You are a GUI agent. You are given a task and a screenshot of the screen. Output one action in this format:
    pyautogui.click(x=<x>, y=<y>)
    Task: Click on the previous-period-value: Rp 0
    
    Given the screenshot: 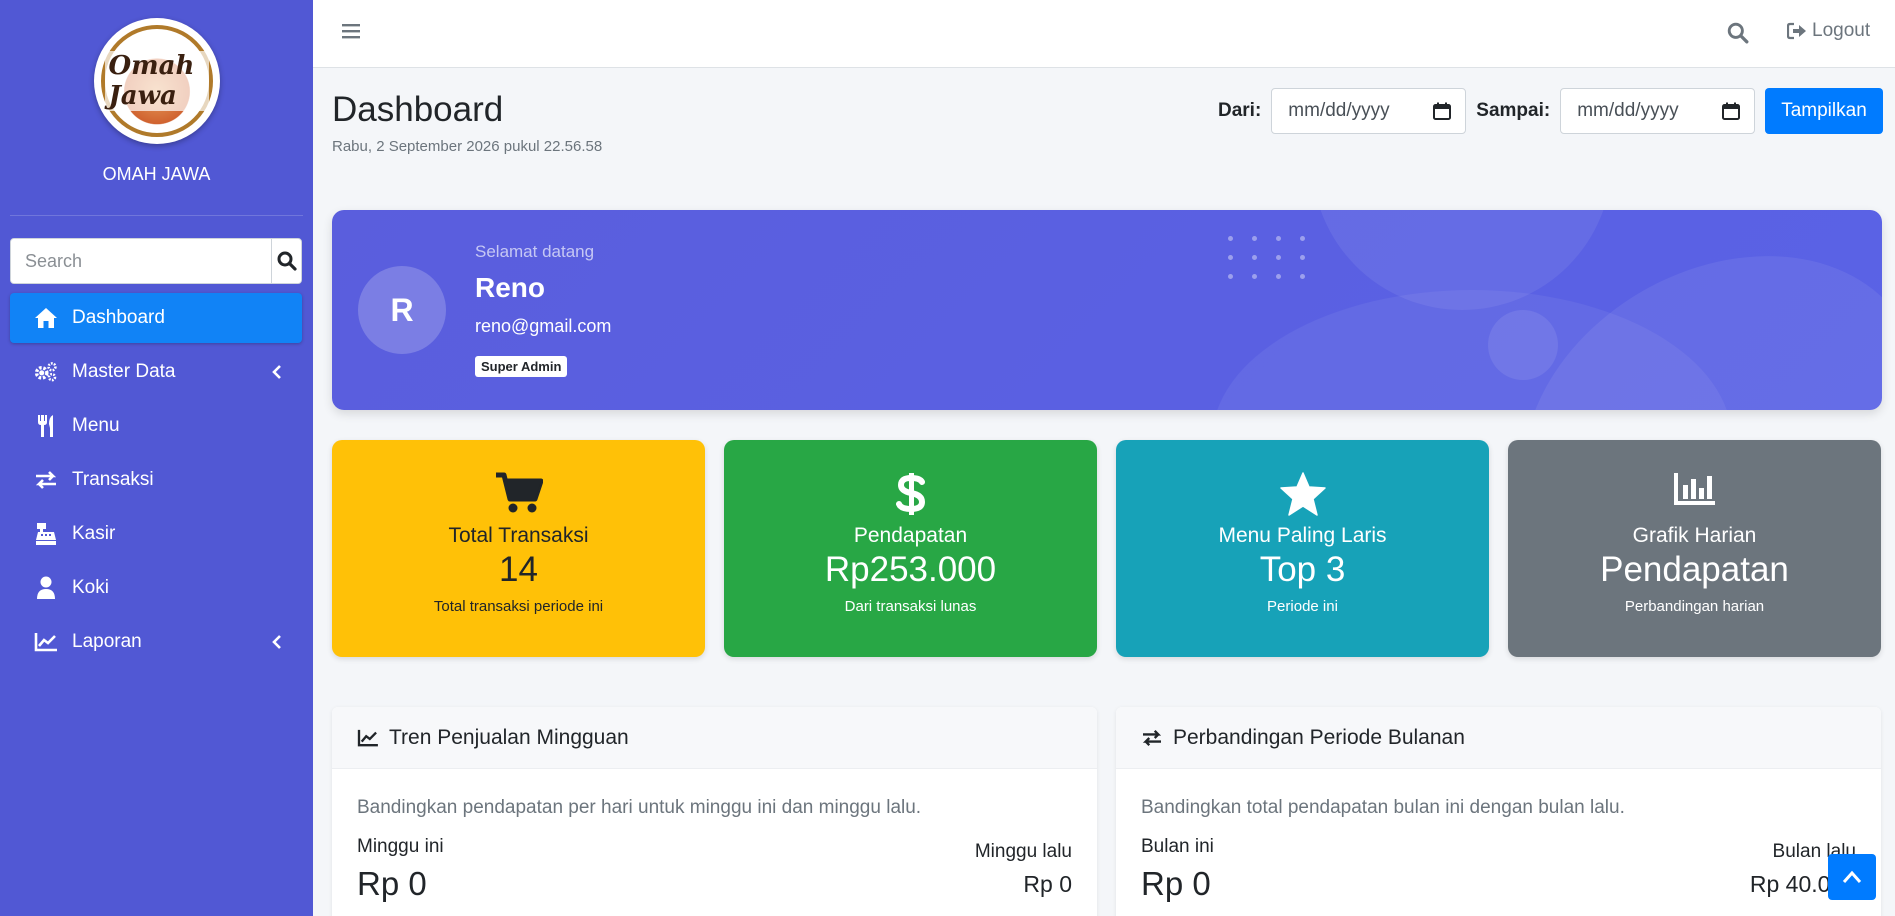 What is the action you would take?
    pyautogui.click(x=1047, y=884)
    